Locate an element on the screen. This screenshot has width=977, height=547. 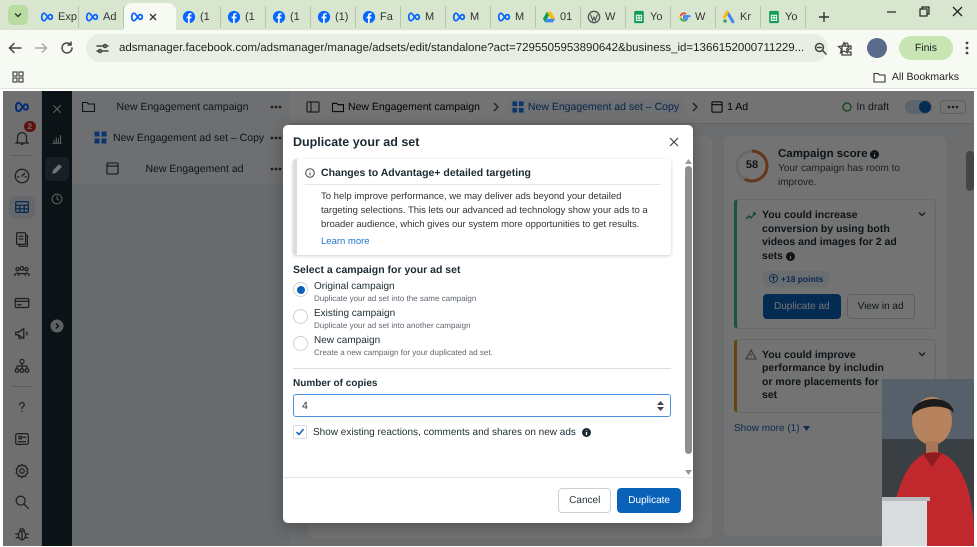
profile-button: Finis is located at coordinates (925, 48).